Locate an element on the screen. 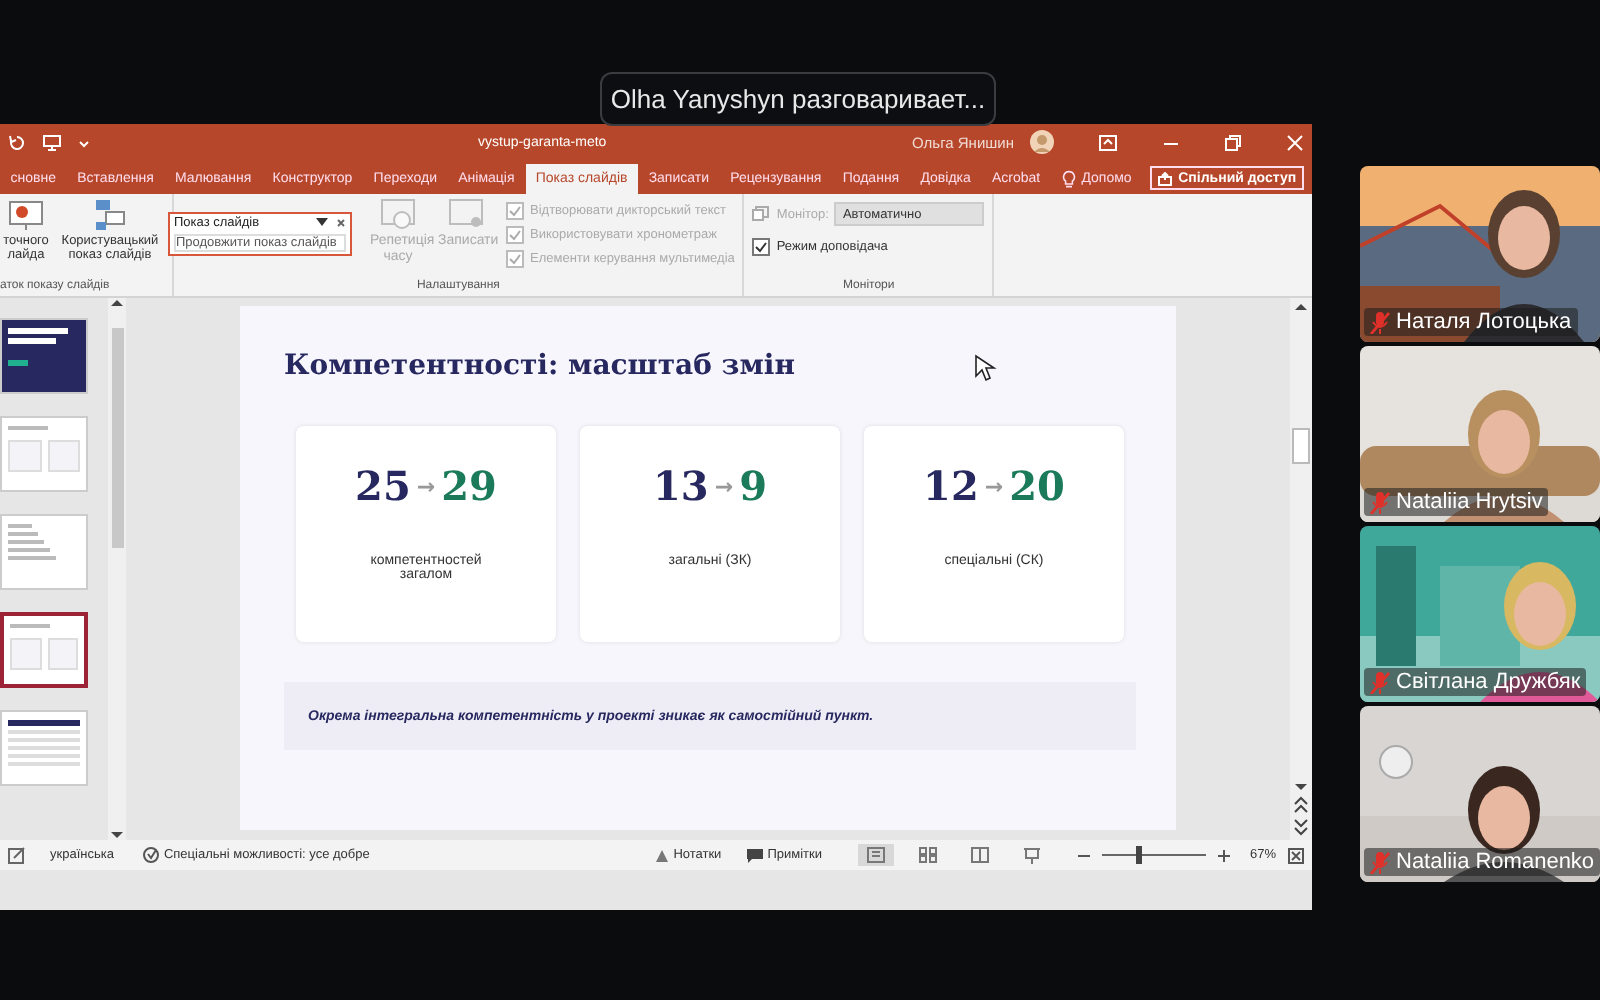 This screenshot has width=1600, height=1000. view-button is located at coordinates (875, 855).